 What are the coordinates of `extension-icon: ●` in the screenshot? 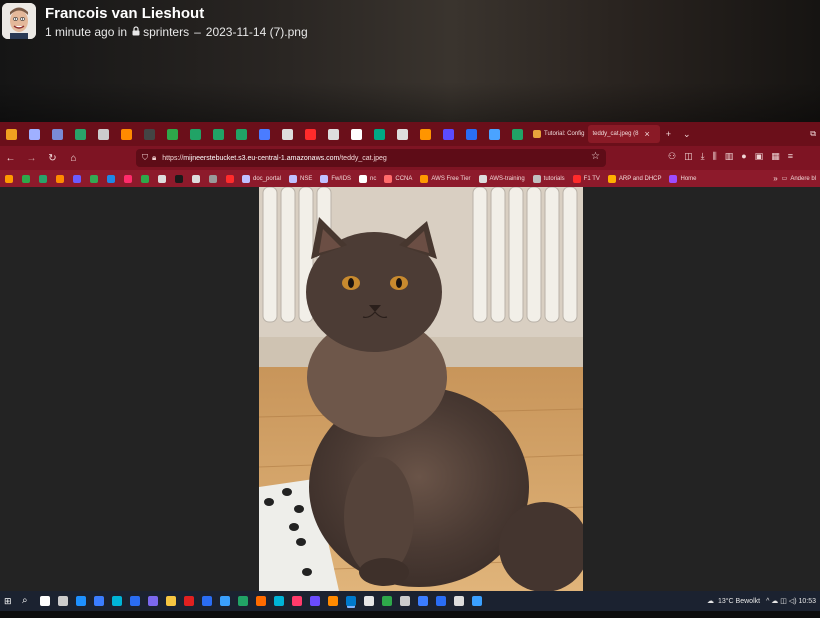 It's located at (743, 156).